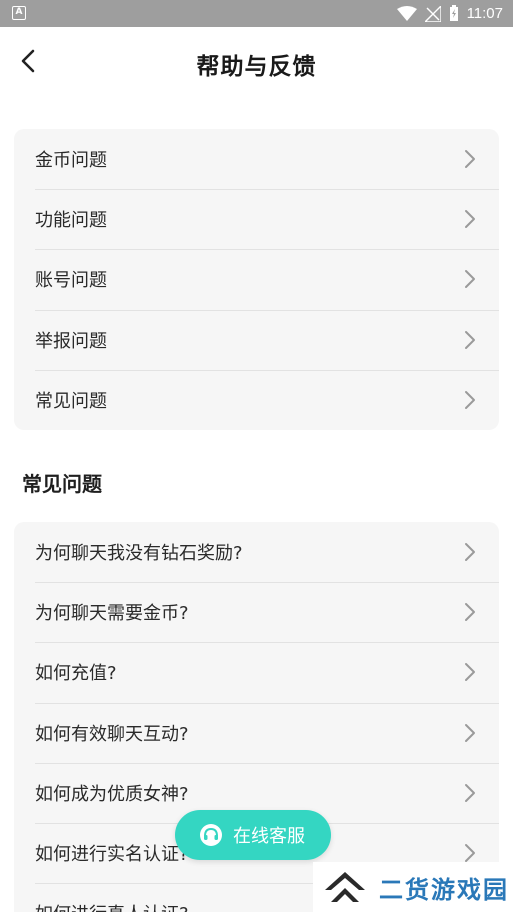 The width and height of the screenshot is (513, 912). What do you see at coordinates (256, 552) in the screenshot?
I see `list-item: 为何聊天我没有钻石奖励?` at bounding box center [256, 552].